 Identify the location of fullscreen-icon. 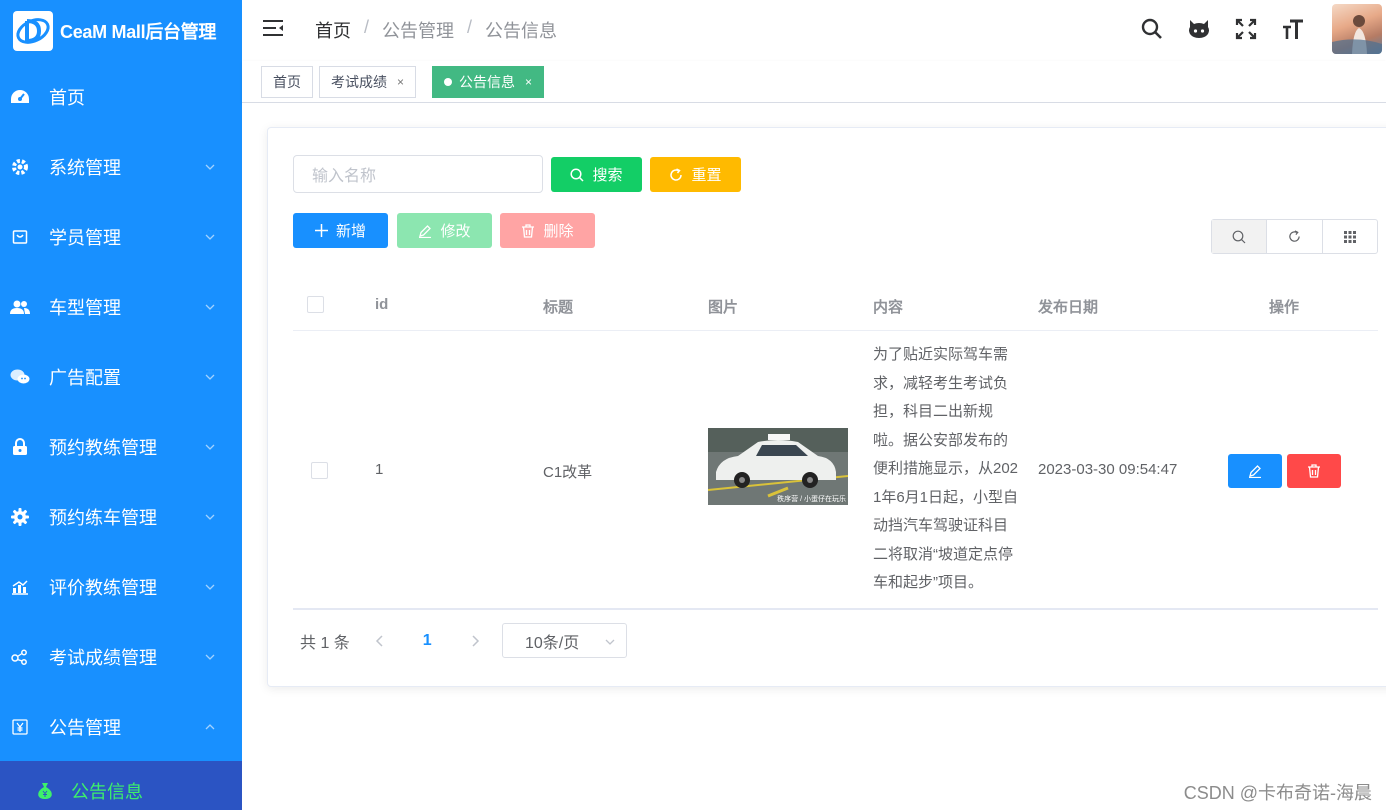
(1246, 29).